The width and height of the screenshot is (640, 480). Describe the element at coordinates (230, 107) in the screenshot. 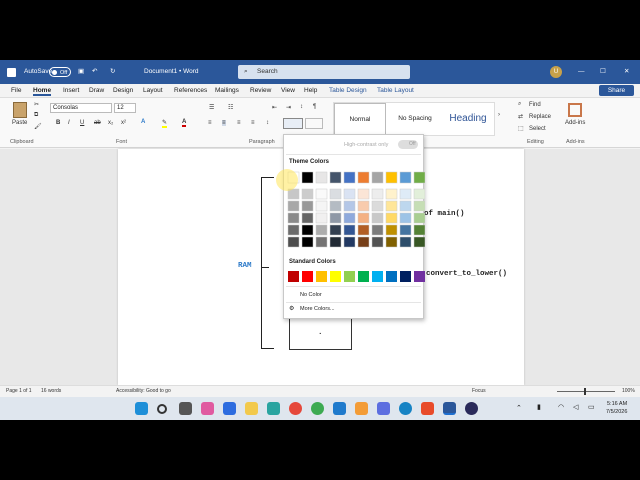

I see `numbering-icon: ☷` at that location.